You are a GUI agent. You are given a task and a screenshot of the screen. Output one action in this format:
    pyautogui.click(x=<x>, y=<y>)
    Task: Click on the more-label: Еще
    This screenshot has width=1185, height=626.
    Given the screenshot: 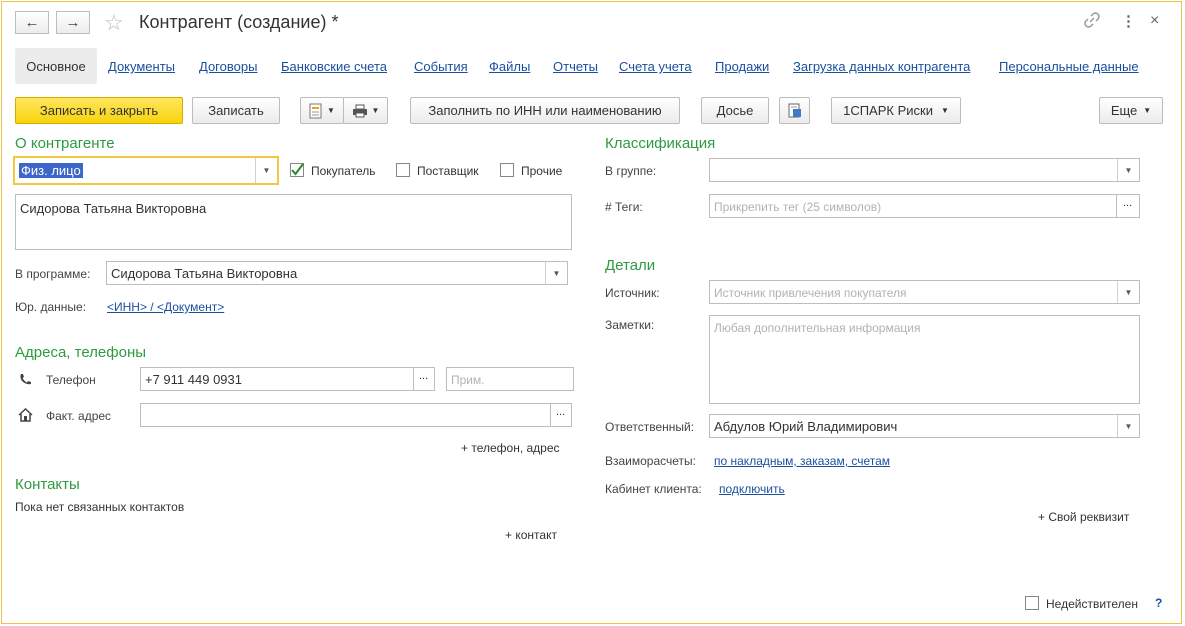 What is the action you would take?
    pyautogui.click(x=1124, y=110)
    